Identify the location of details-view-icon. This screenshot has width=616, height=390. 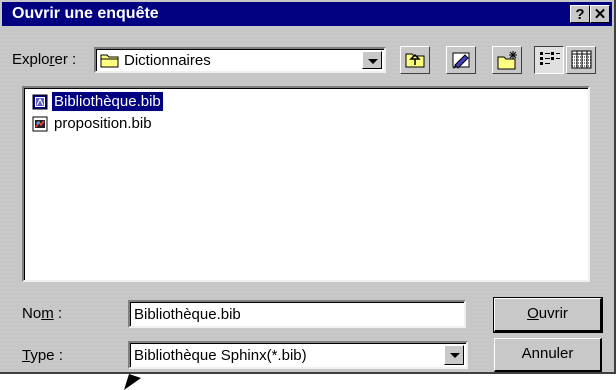
(581, 59).